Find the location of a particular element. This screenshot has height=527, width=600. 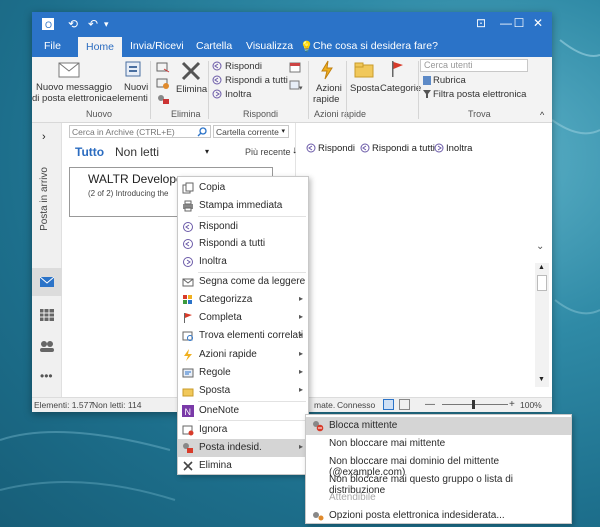

filter-unread-tab: Non letti is located at coordinates (137, 152).